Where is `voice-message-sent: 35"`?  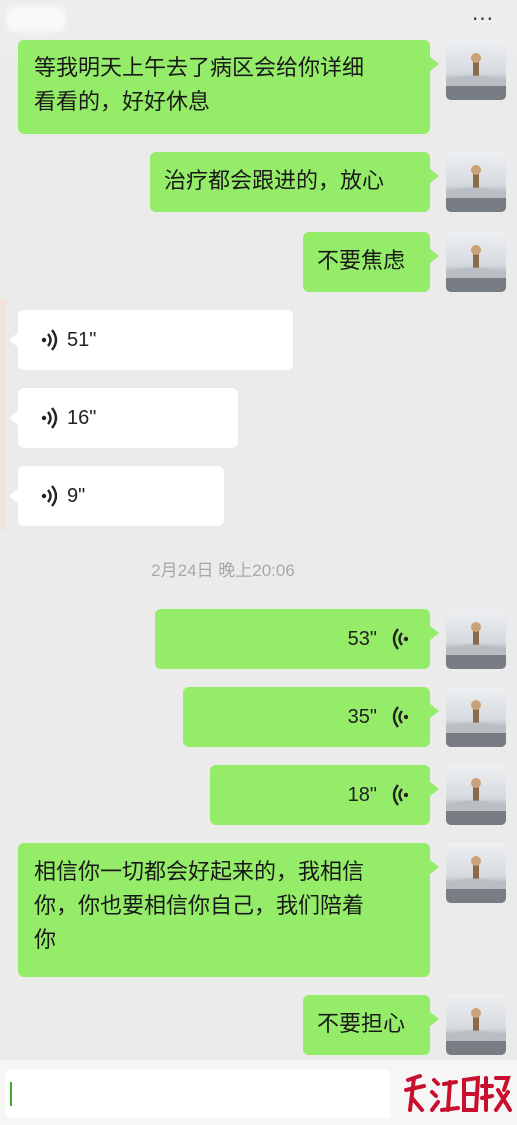
voice-message-sent: 35" is located at coordinates (311, 717).